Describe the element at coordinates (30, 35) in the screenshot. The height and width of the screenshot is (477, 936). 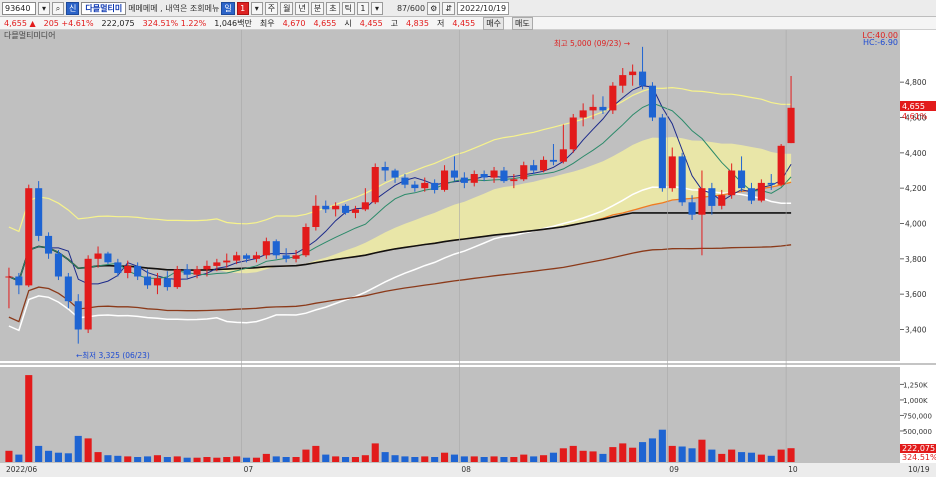
I see `series-label: 다믈멀티미디어` at that location.